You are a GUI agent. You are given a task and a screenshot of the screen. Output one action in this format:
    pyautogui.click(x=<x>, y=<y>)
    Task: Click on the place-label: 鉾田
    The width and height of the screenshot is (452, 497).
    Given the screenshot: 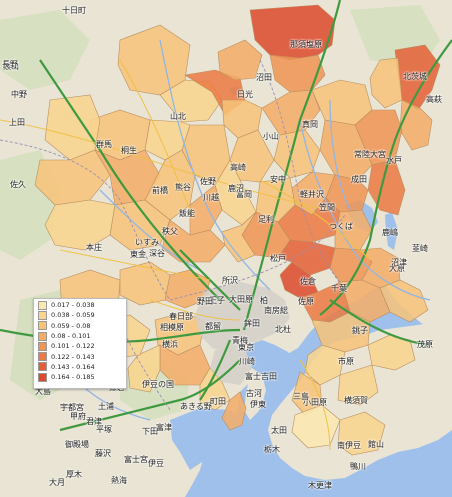 What is the action you would take?
    pyautogui.click(x=252, y=323)
    